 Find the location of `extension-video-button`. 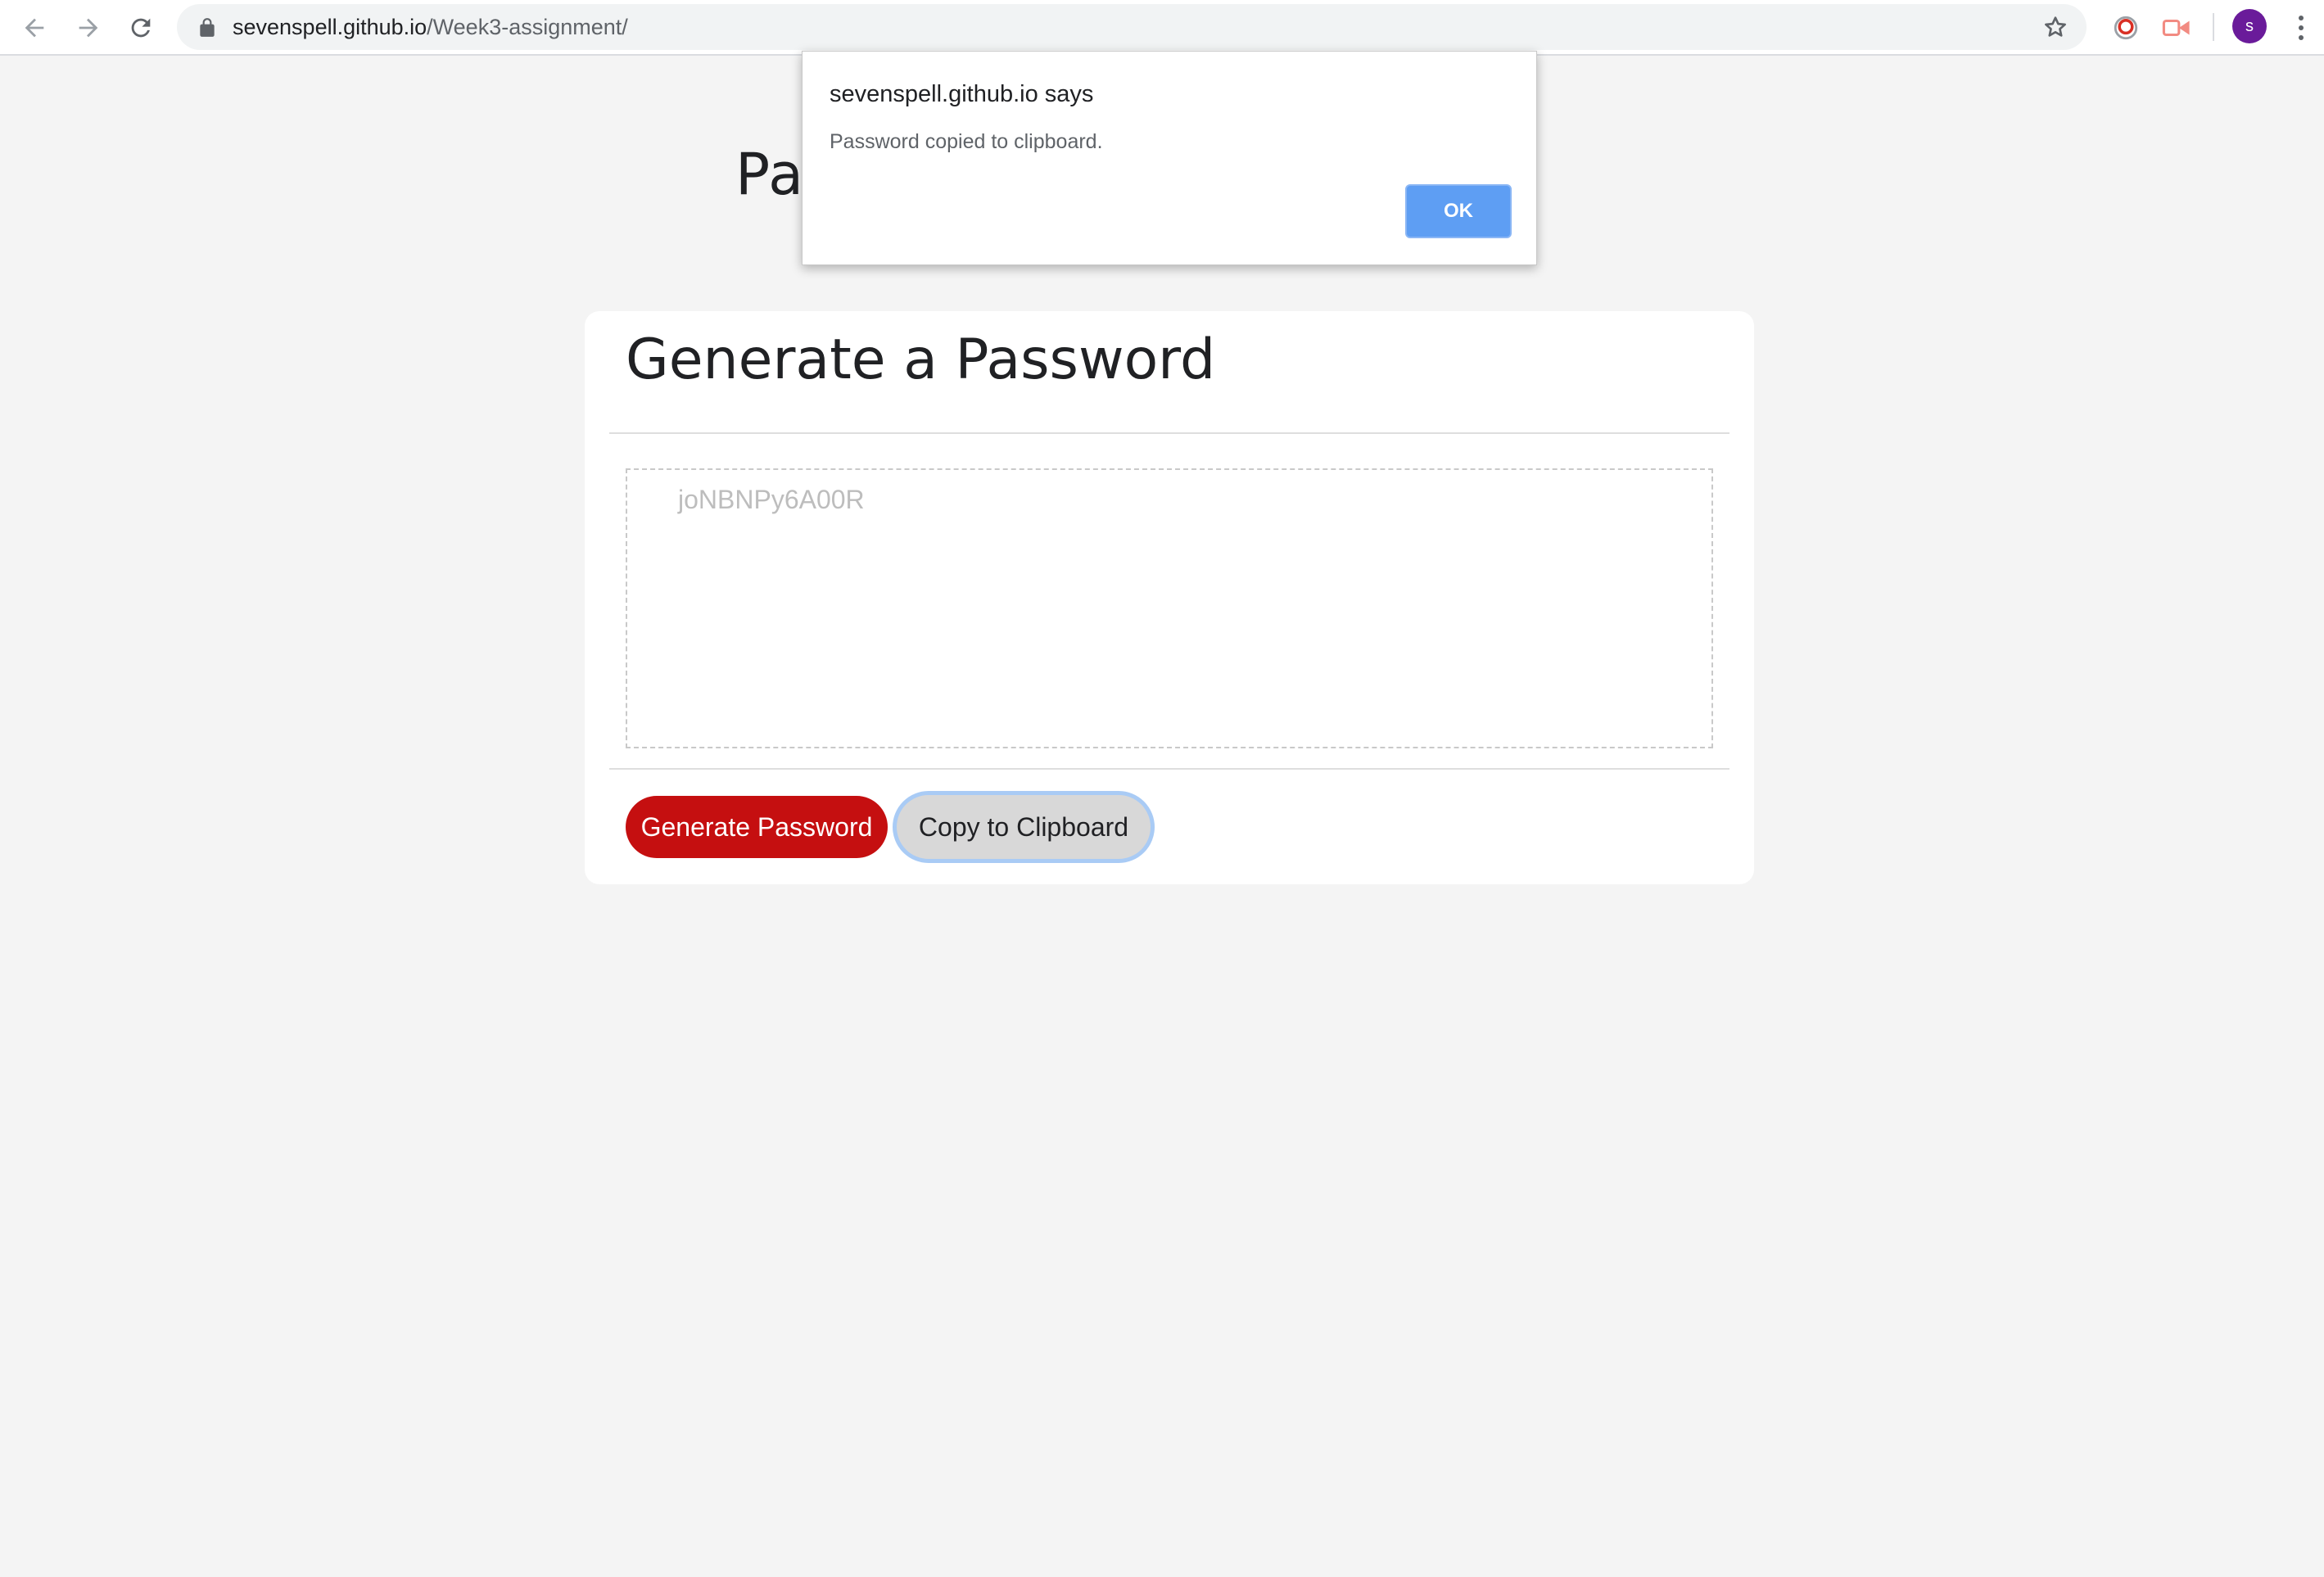

extension-video-button is located at coordinates (2177, 28).